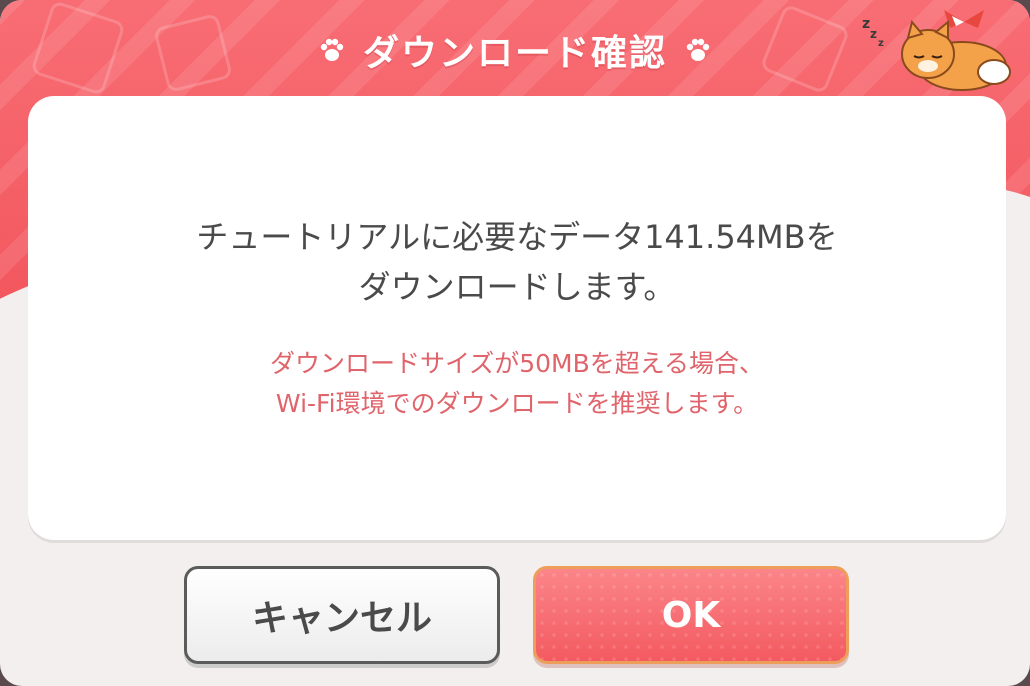 The height and width of the screenshot is (686, 1030). Describe the element at coordinates (517, 403) in the screenshot. I see `wifi-warning-line: Wi-Fi環境でのダウンロードを推奨します。` at that location.